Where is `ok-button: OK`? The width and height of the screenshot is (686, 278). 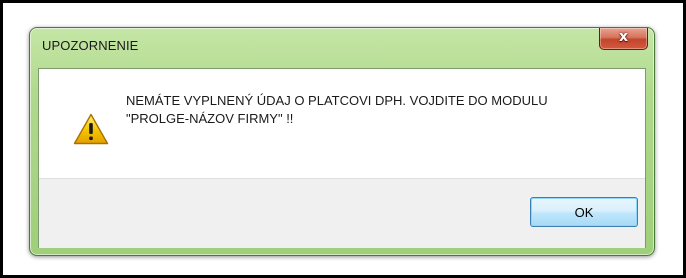 ok-button: OK is located at coordinates (584, 212).